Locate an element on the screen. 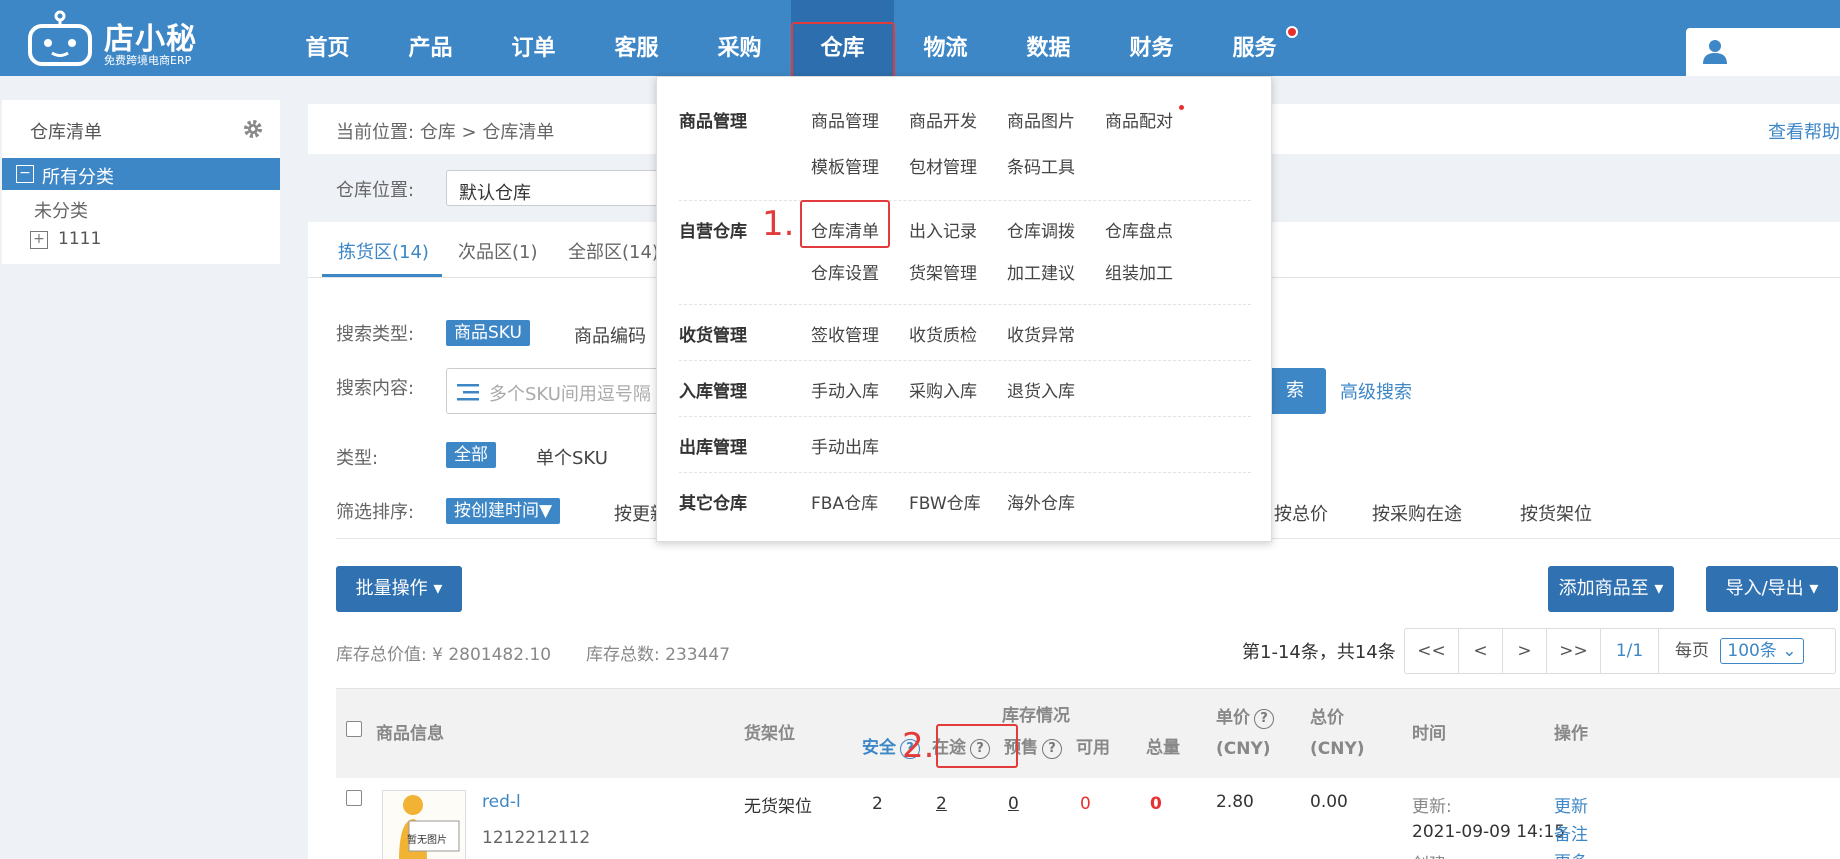 The width and height of the screenshot is (1840, 859). pagination-summary: 第1-14条，共14条 is located at coordinates (1319, 652).